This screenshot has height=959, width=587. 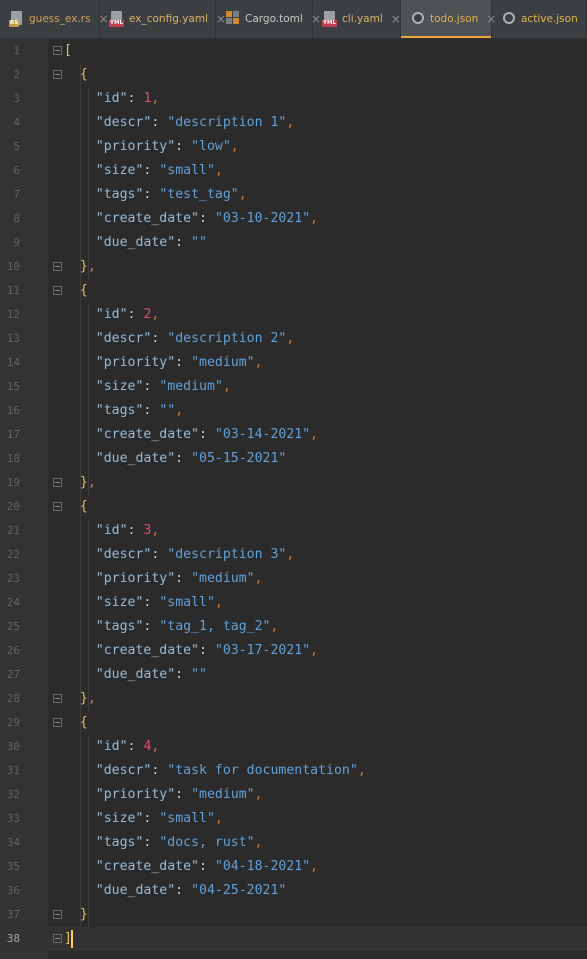 I want to click on line-number: 34, so click(x=13, y=842).